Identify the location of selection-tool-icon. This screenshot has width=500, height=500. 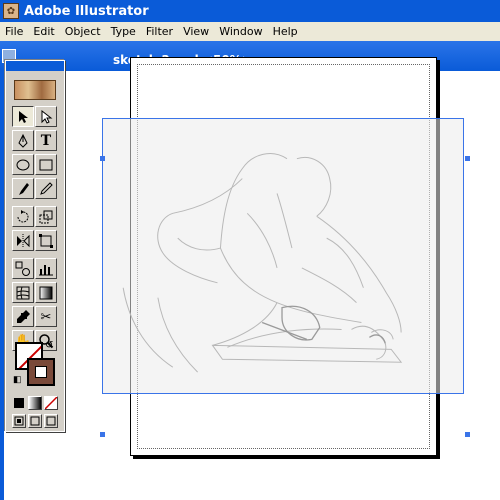
(23, 116).